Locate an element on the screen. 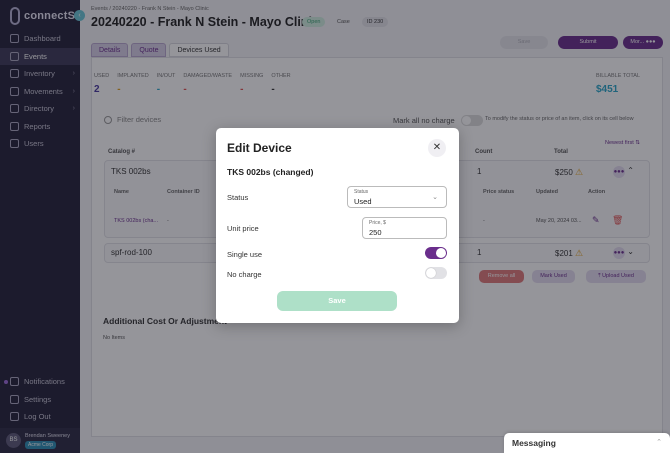 This screenshot has height=453, width=670. close-icon: ✕ is located at coordinates (437, 147).